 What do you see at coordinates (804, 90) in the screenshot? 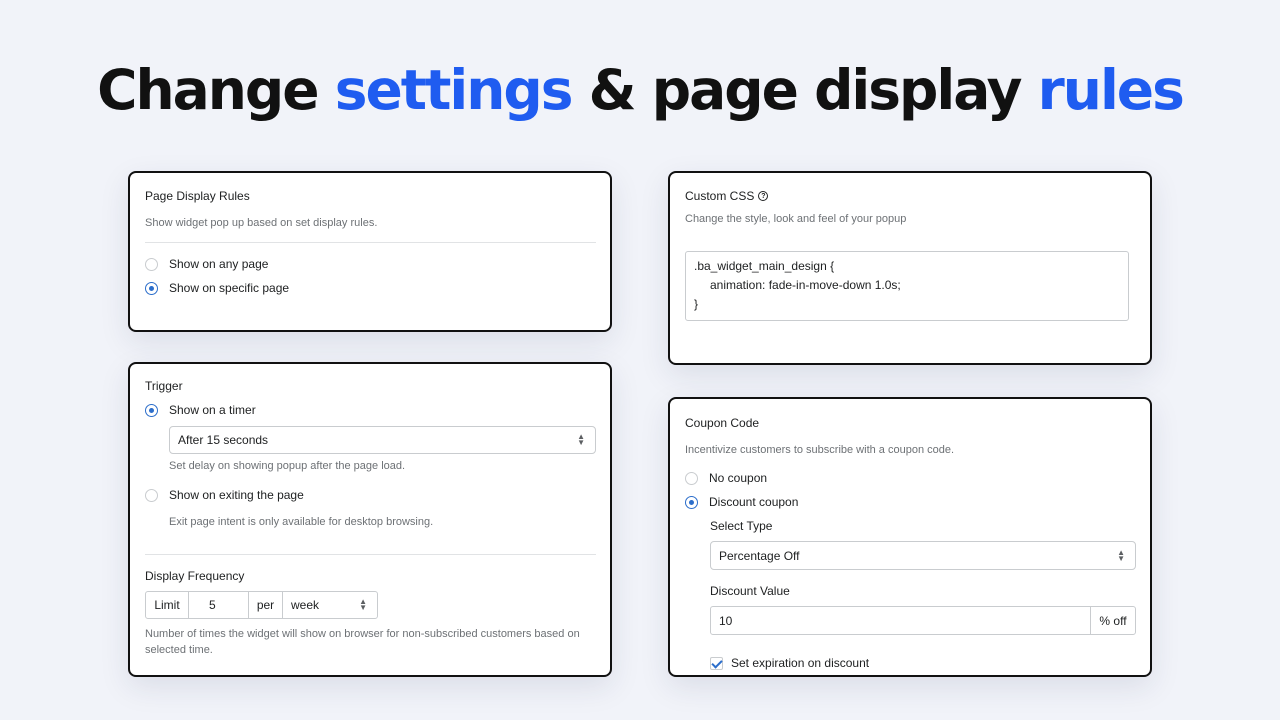
I see `headline-part-3: & page display` at bounding box center [804, 90].